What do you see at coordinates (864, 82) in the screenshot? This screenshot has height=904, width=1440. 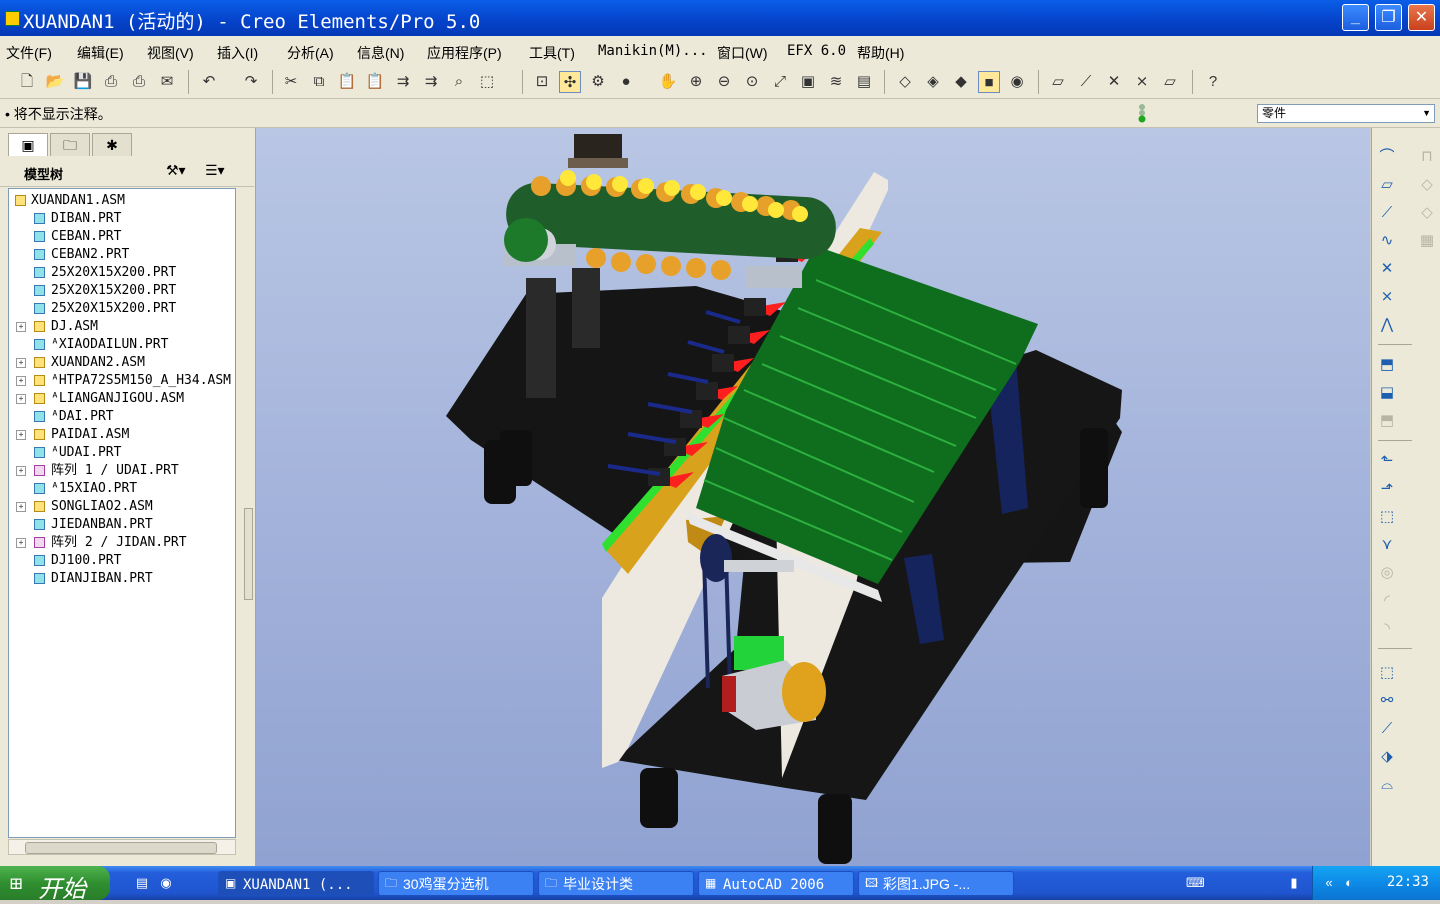 I see `view-manager-icon: ▤` at bounding box center [864, 82].